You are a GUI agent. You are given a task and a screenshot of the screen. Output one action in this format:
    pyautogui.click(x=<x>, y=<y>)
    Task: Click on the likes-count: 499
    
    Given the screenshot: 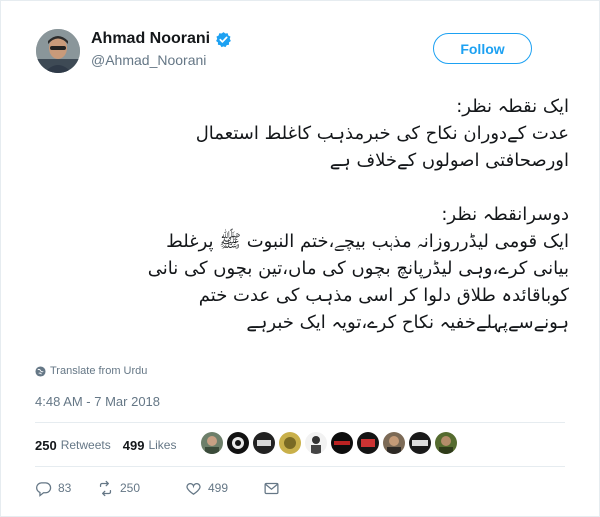 What is the action you would take?
    pyautogui.click(x=133, y=445)
    